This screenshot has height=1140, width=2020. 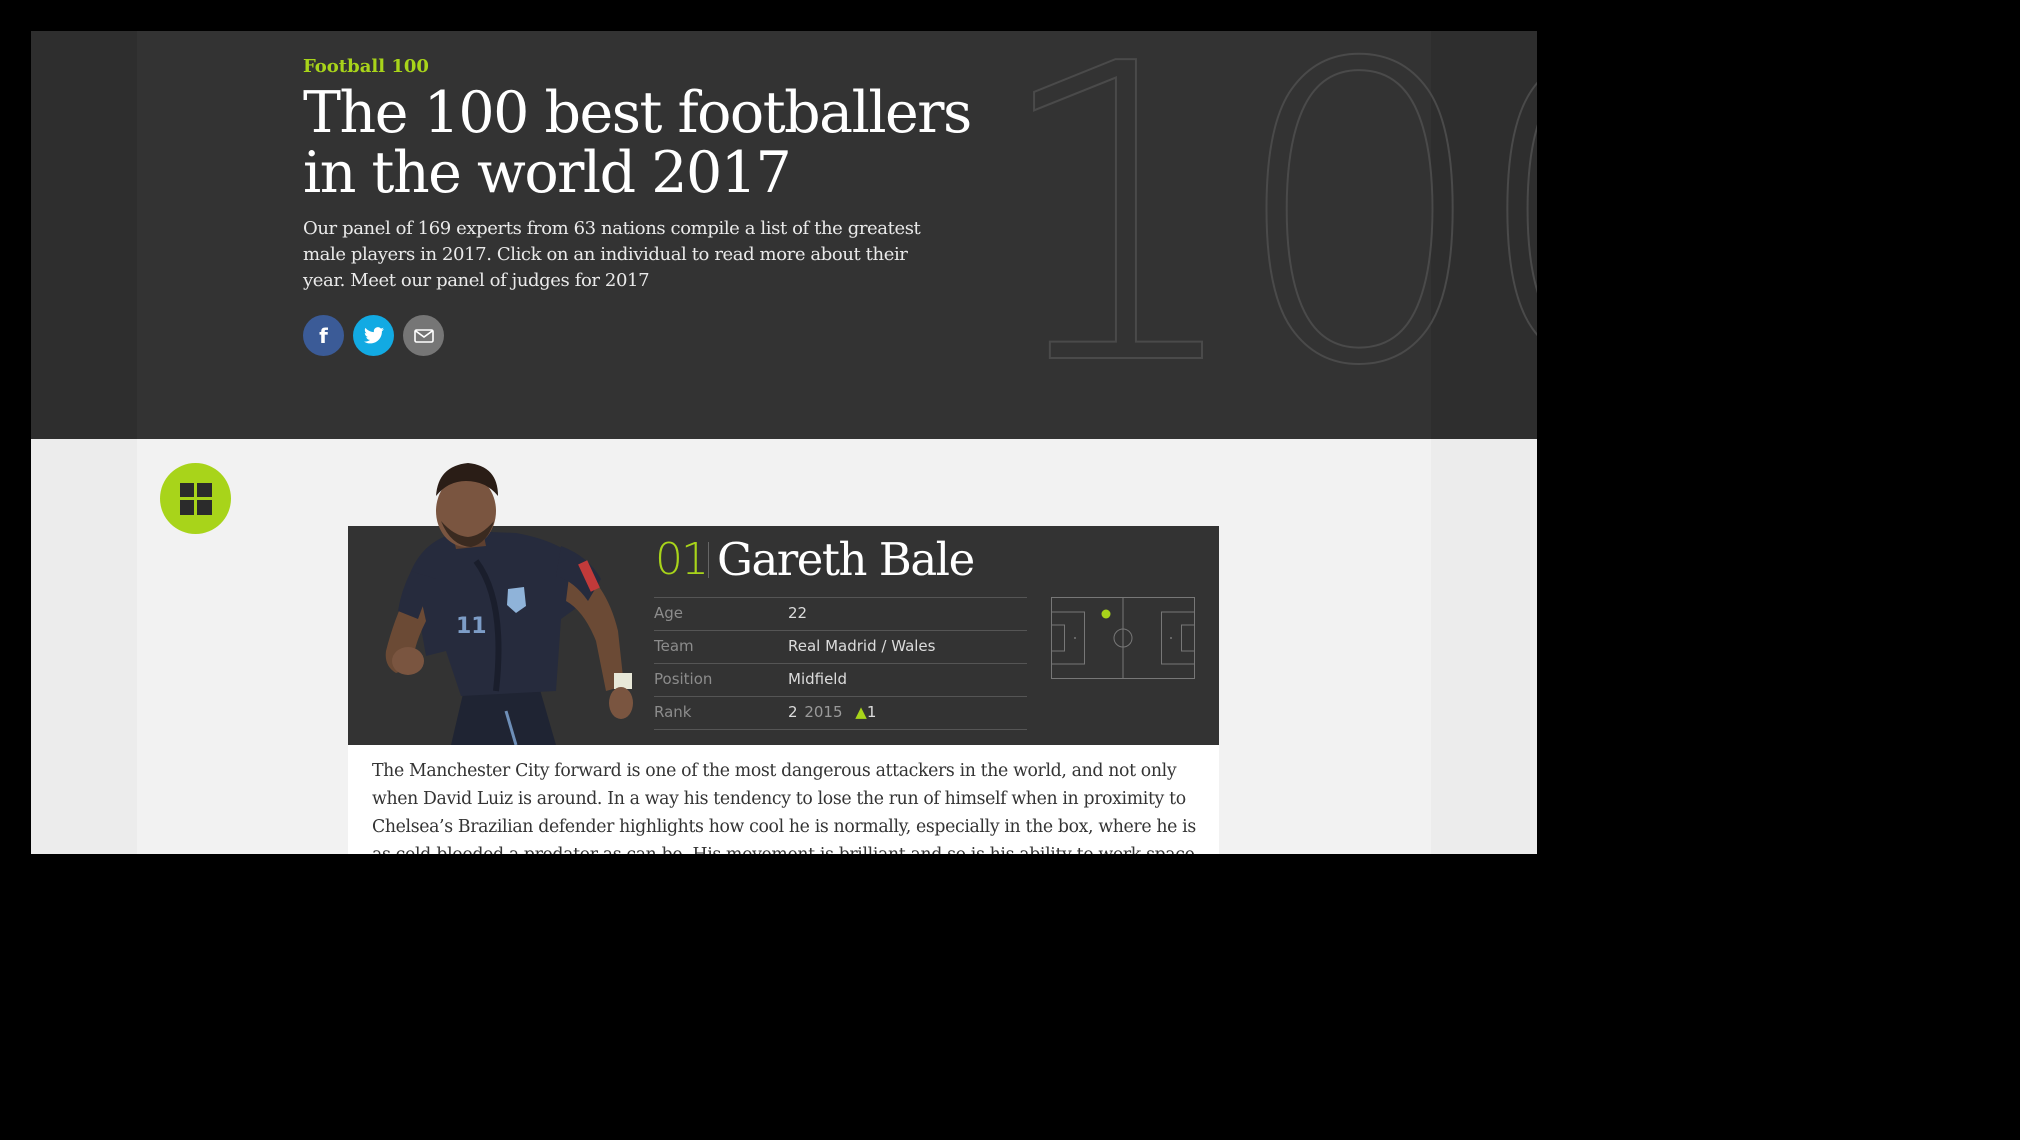 I want to click on player-position-marker, so click(x=1106, y=614).